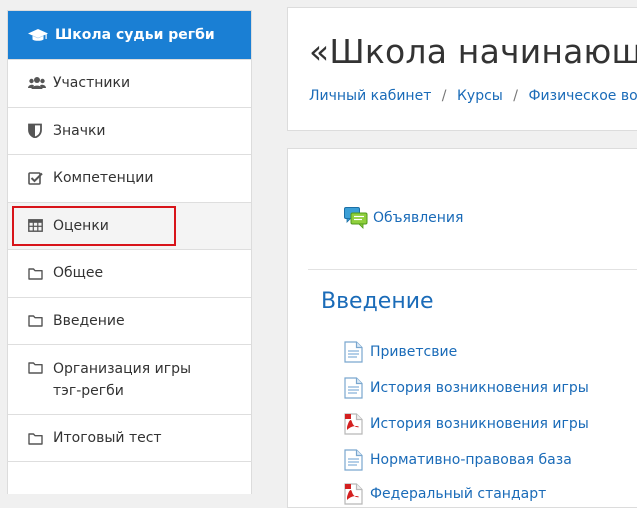 Image resolution: width=637 pixels, height=508 pixels. What do you see at coordinates (472, 269) in the screenshot?
I see `section-divider` at bounding box center [472, 269].